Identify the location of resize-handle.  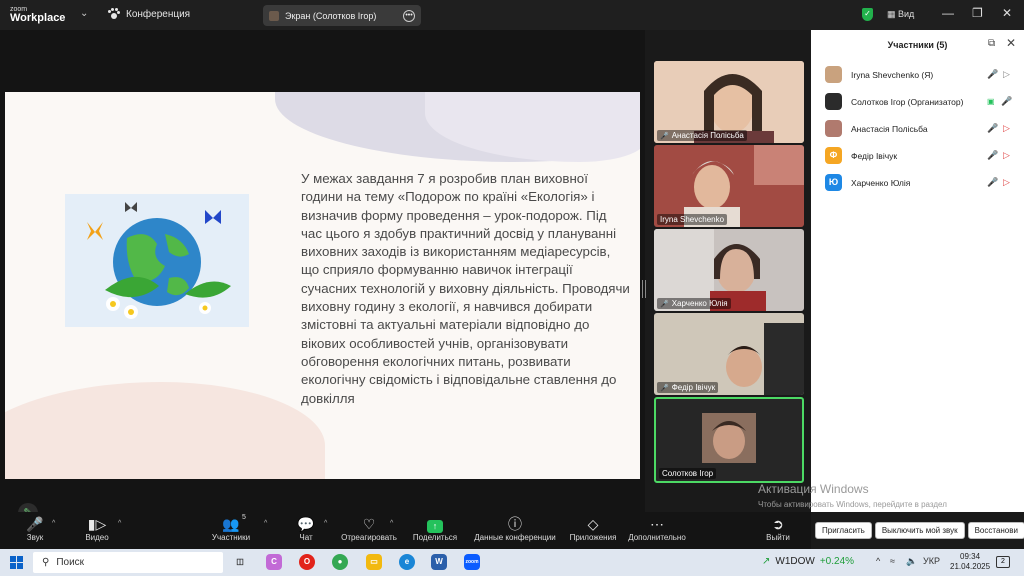
(644, 289).